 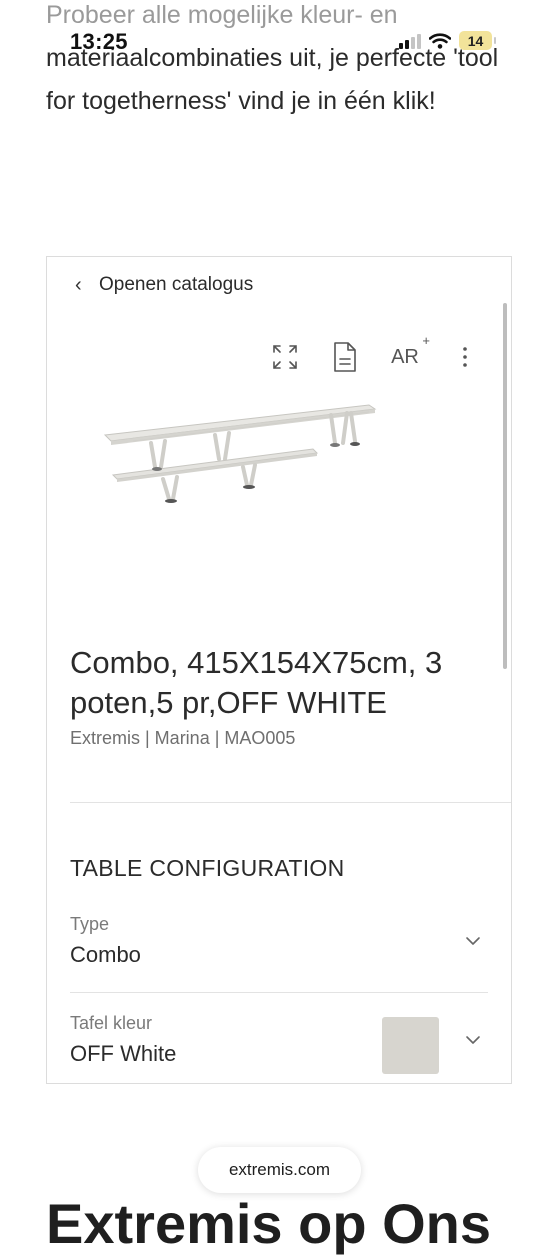 What do you see at coordinates (78, 285) in the screenshot?
I see `chevron-left-icon: ‹` at bounding box center [78, 285].